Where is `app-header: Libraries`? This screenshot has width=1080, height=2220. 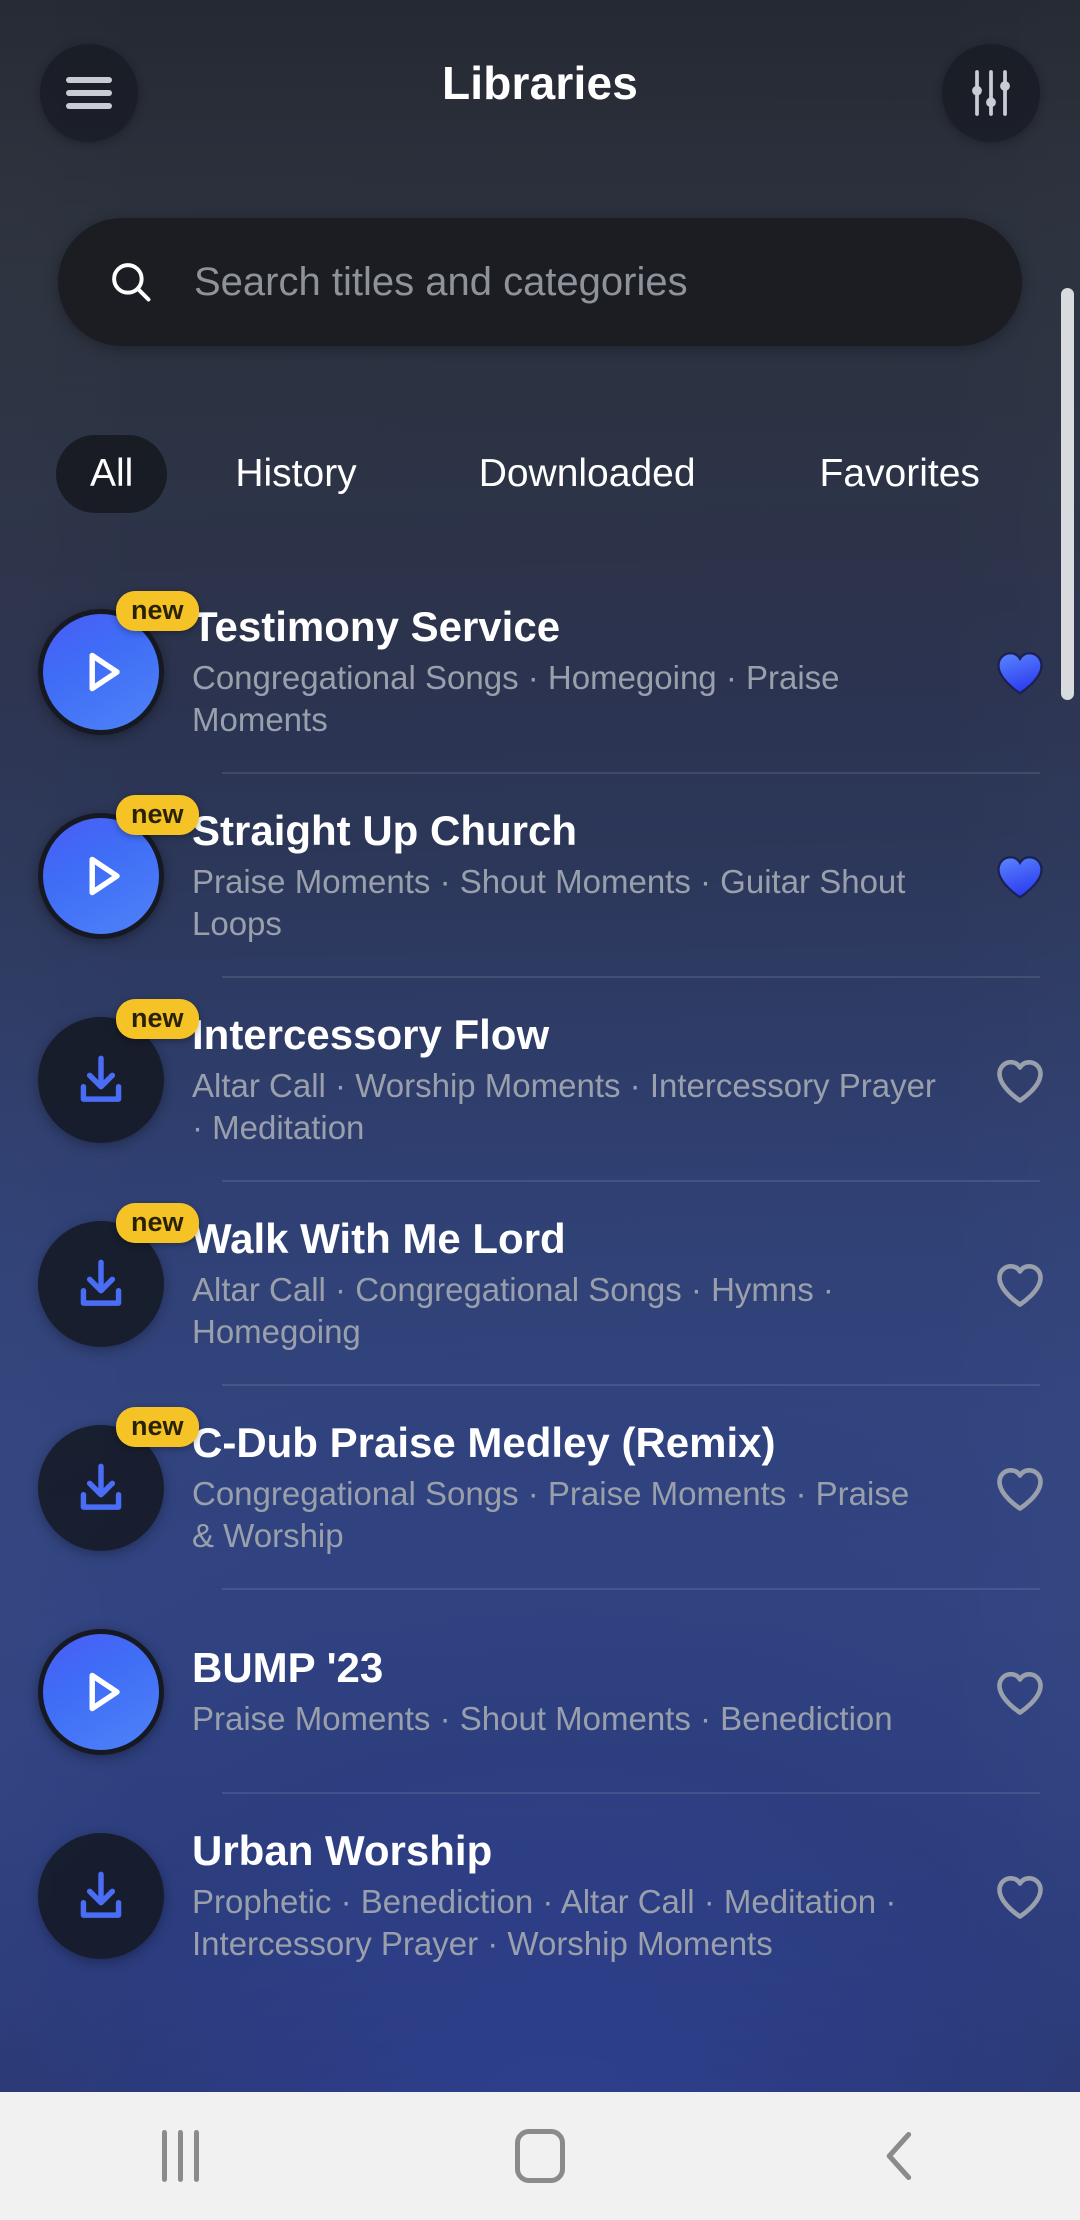 app-header: Libraries is located at coordinates (540, 93).